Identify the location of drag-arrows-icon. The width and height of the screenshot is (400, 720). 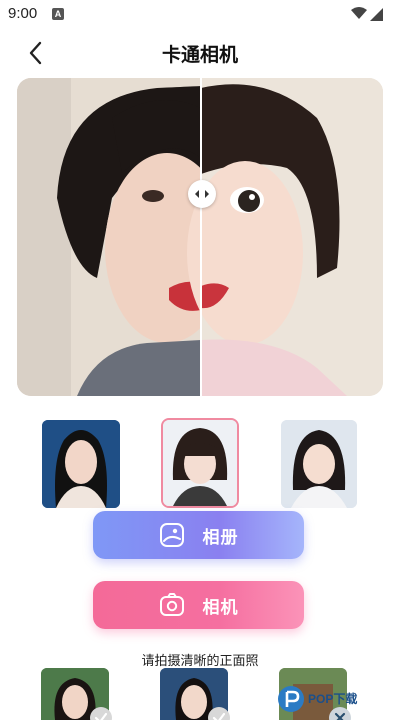
(202, 194).